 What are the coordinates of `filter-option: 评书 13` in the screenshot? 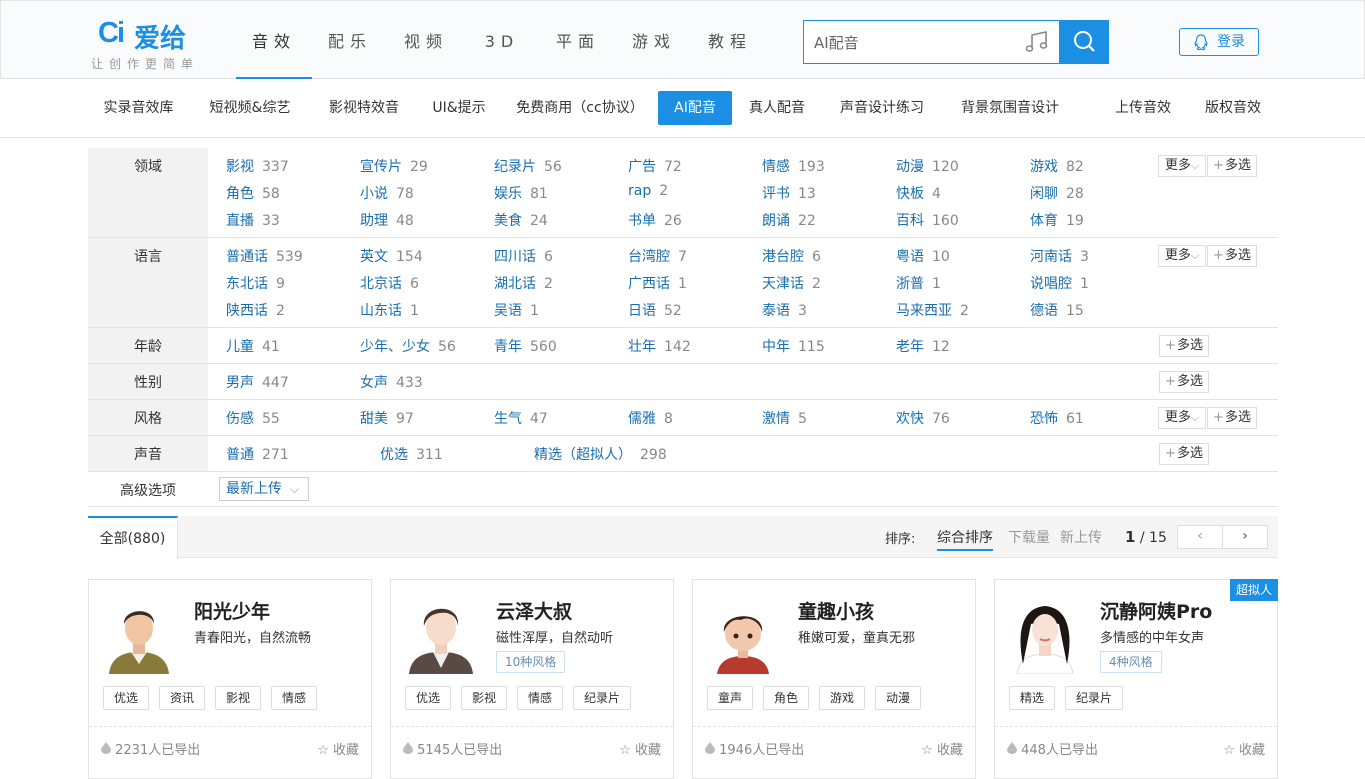 It's located at (789, 193).